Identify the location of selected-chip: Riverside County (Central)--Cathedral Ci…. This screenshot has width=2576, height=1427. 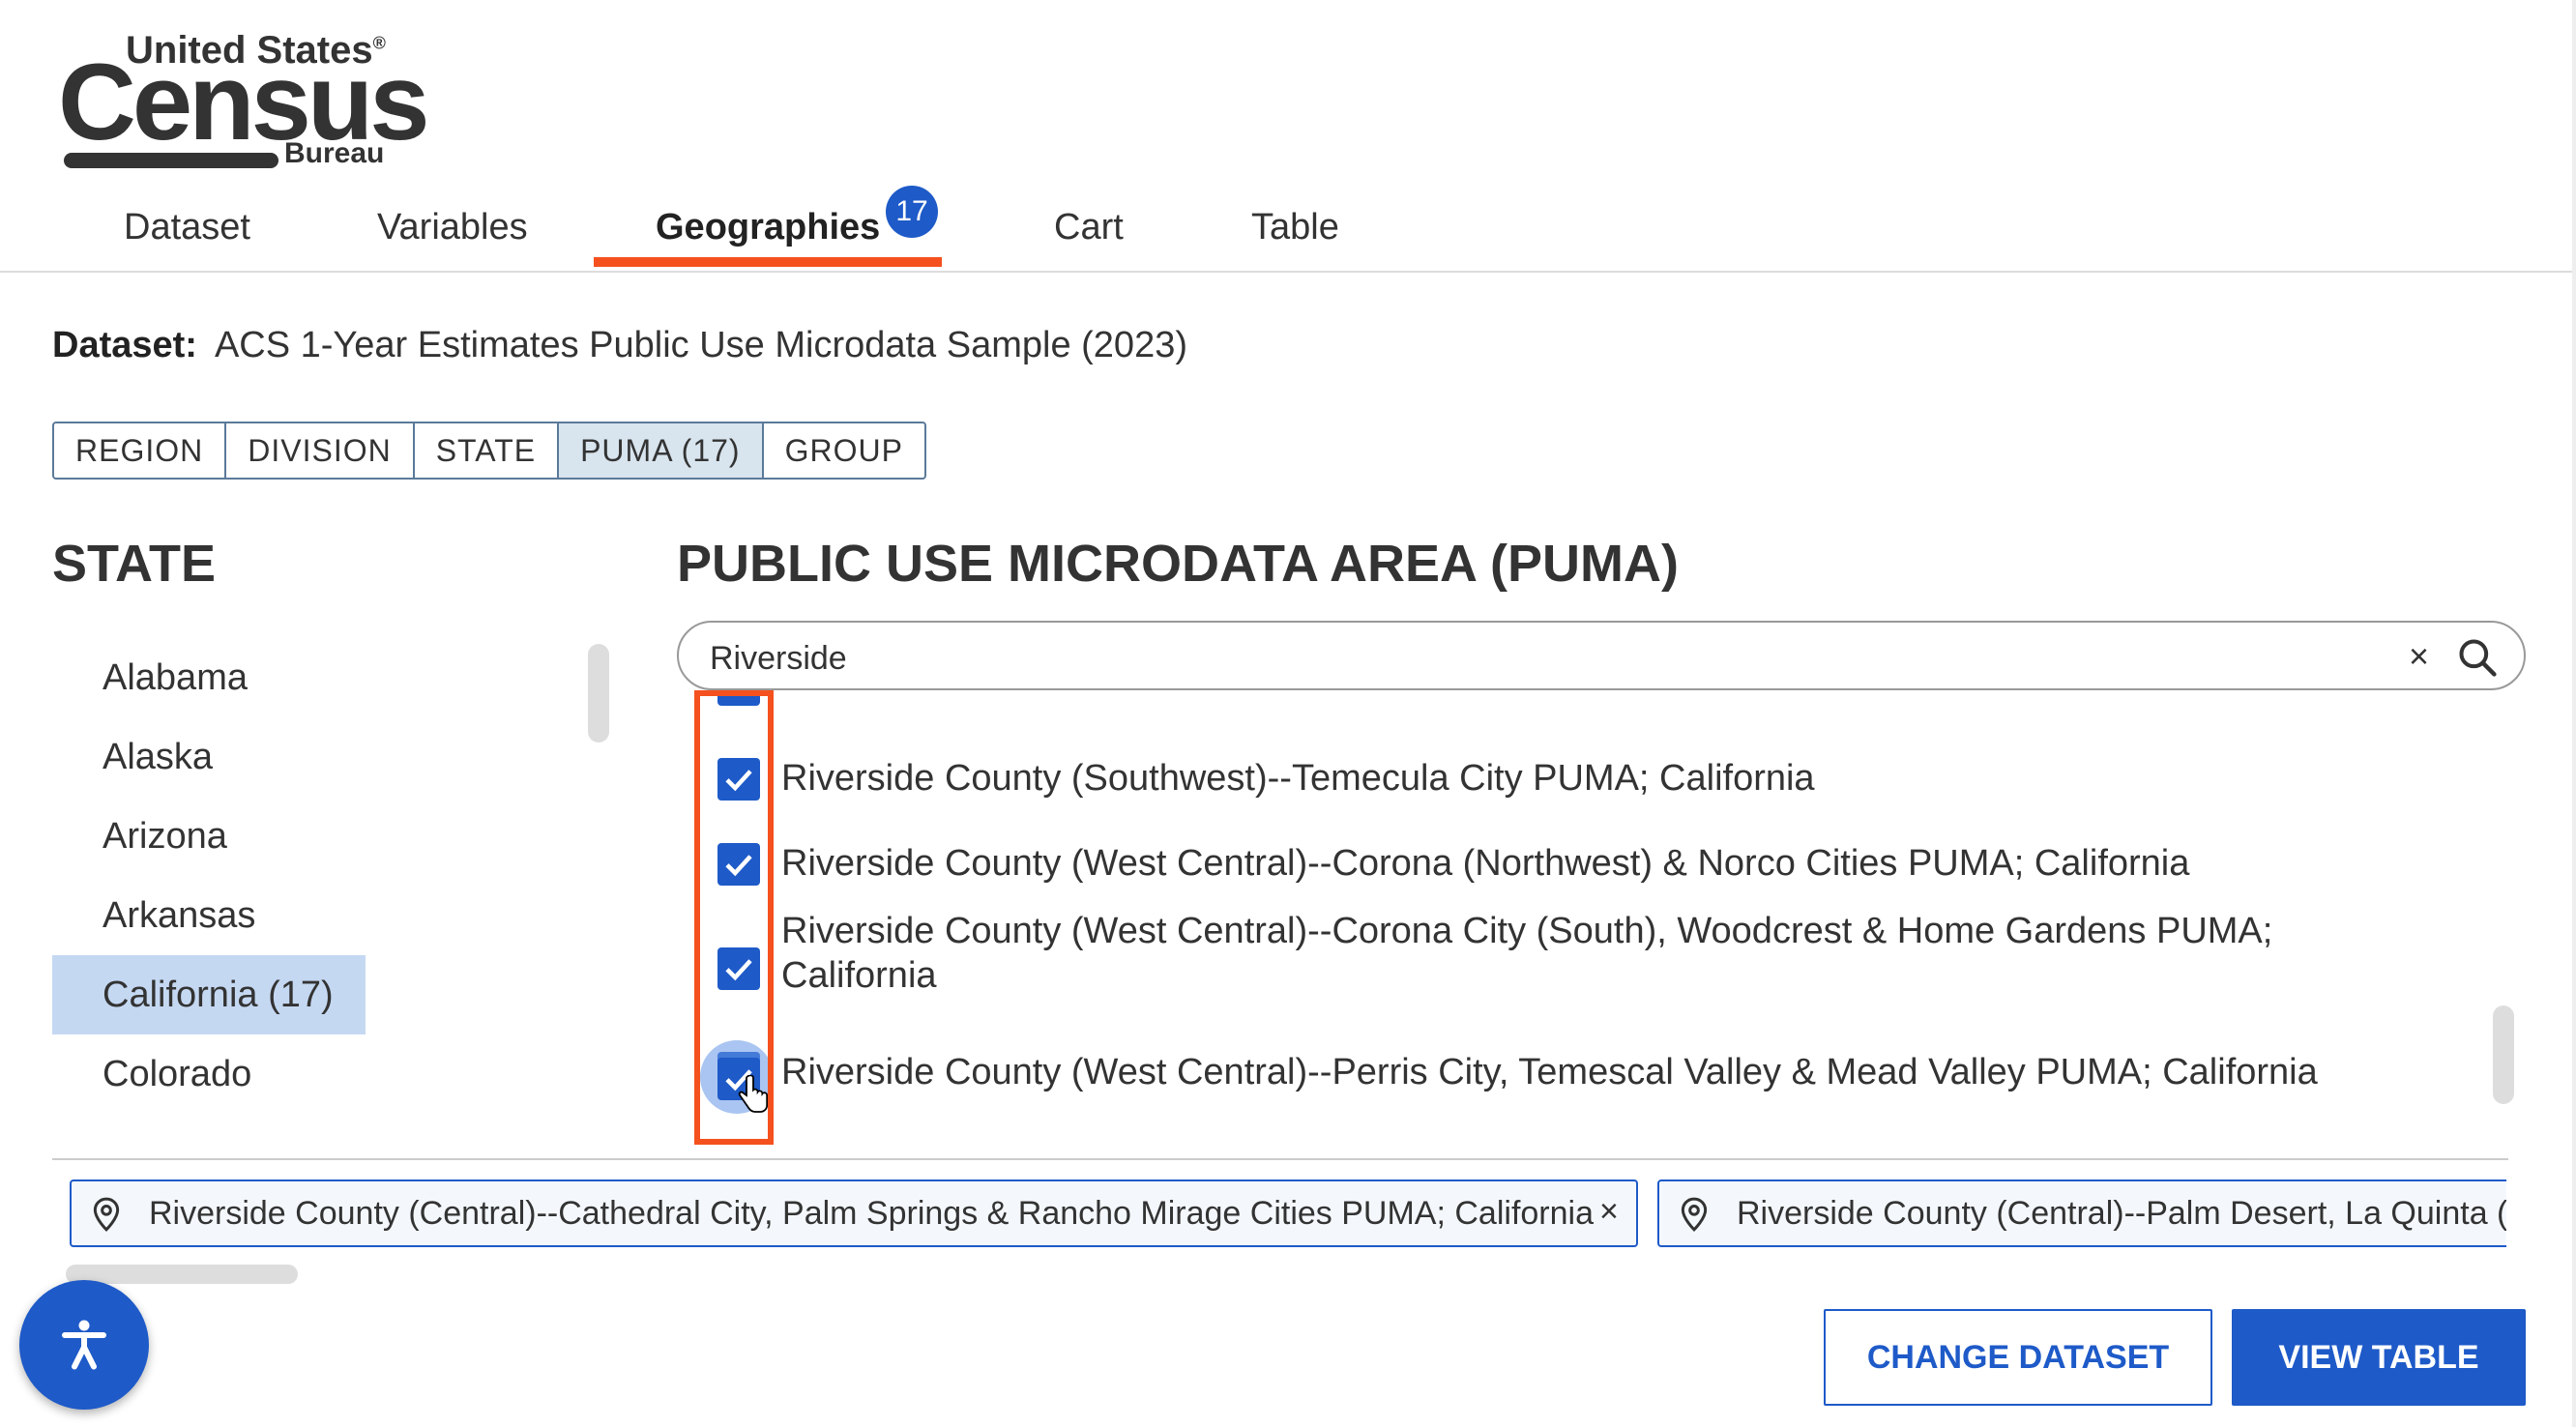
(854, 1213).